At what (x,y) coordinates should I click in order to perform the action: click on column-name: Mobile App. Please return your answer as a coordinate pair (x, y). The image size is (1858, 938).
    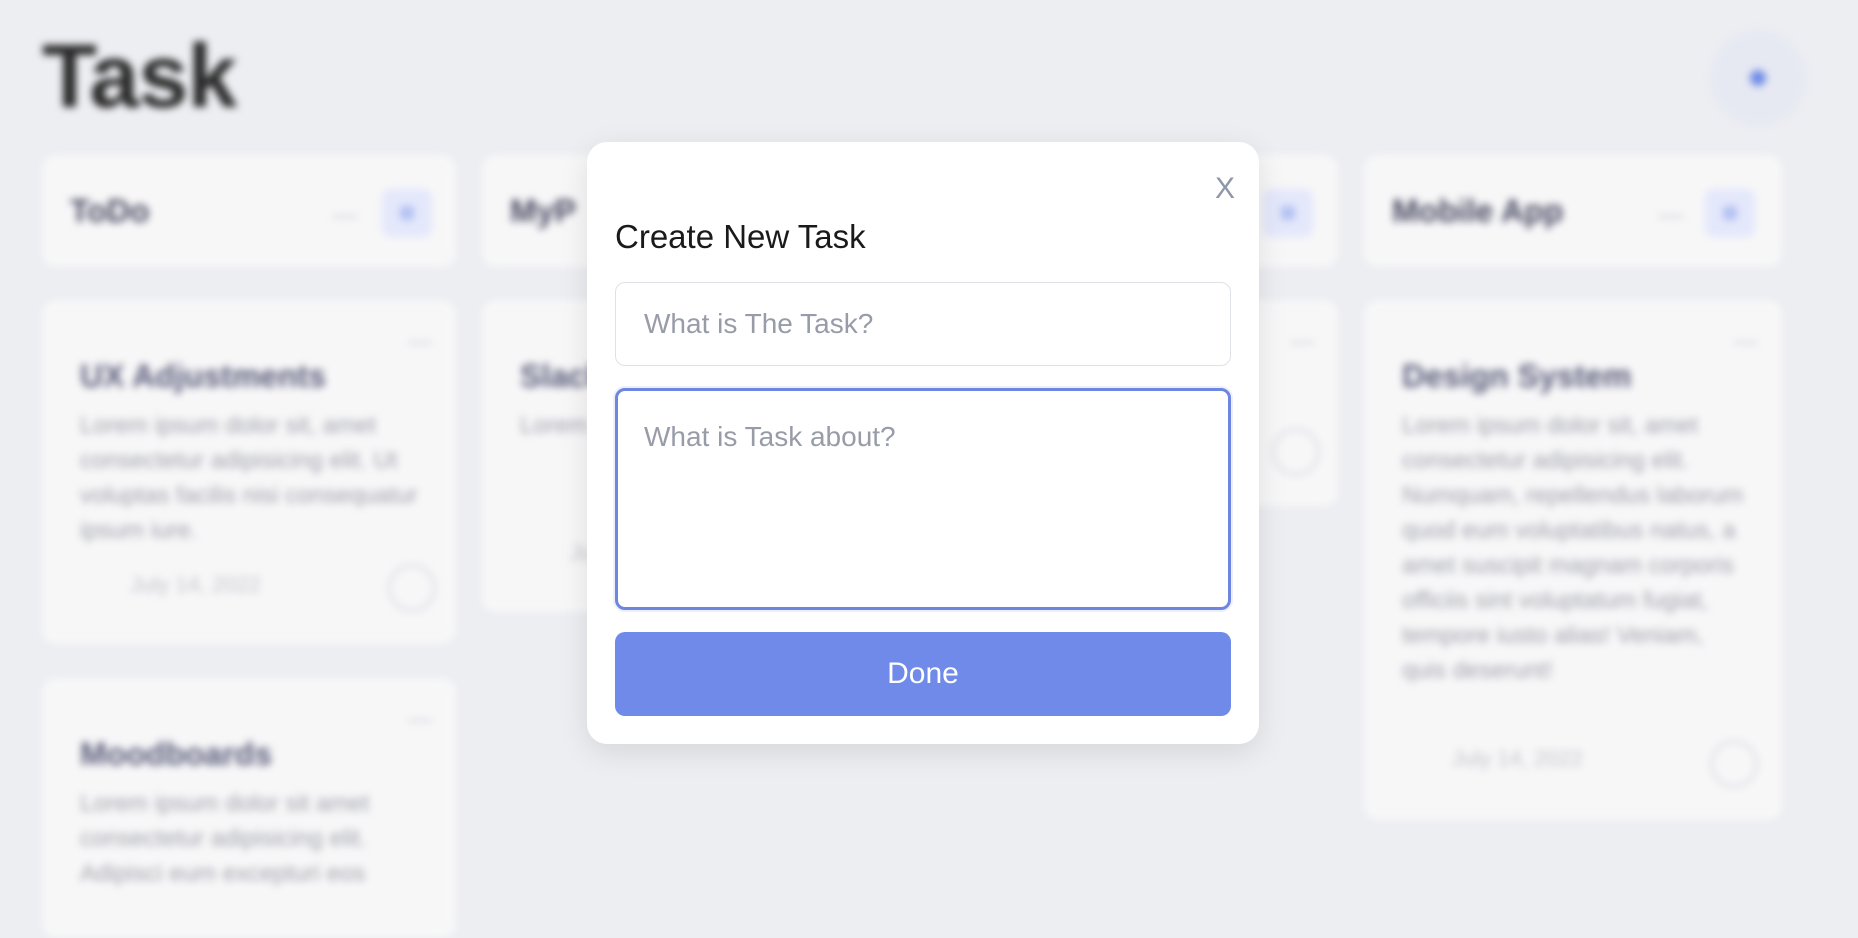
    Looking at the image, I should click on (1478, 211).